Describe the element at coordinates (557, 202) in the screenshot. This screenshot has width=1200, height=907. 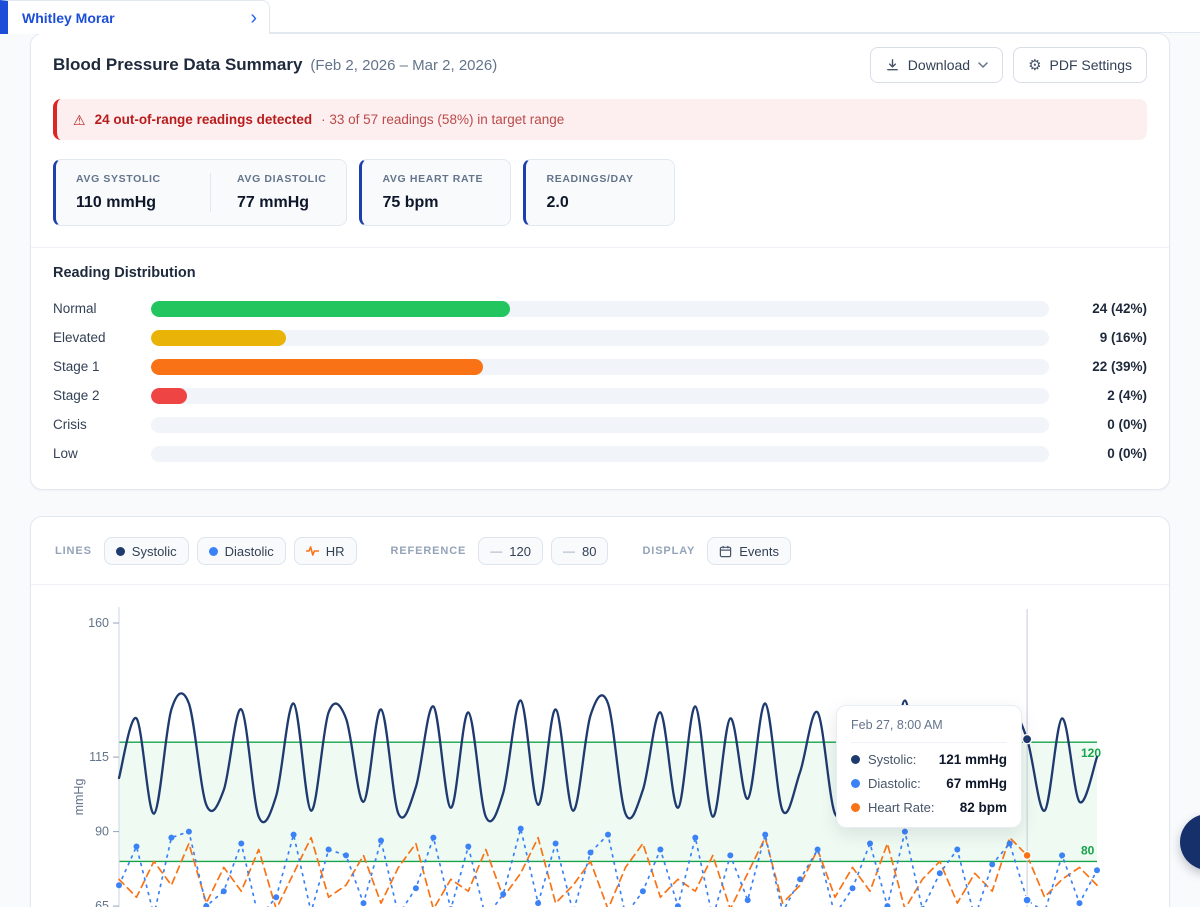
I see `stat-value: 2.0` at that location.